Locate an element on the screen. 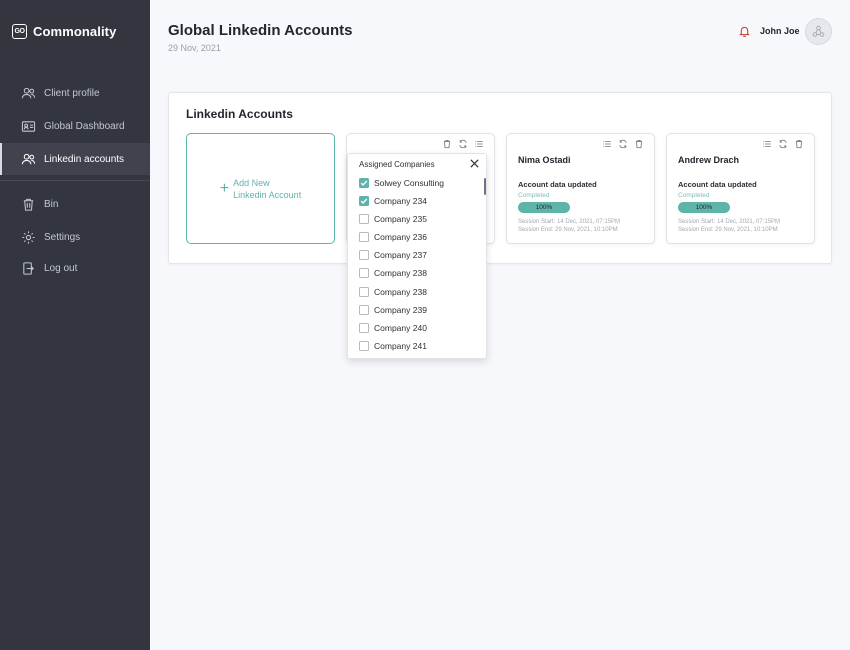  bell-icon is located at coordinates (744, 31).